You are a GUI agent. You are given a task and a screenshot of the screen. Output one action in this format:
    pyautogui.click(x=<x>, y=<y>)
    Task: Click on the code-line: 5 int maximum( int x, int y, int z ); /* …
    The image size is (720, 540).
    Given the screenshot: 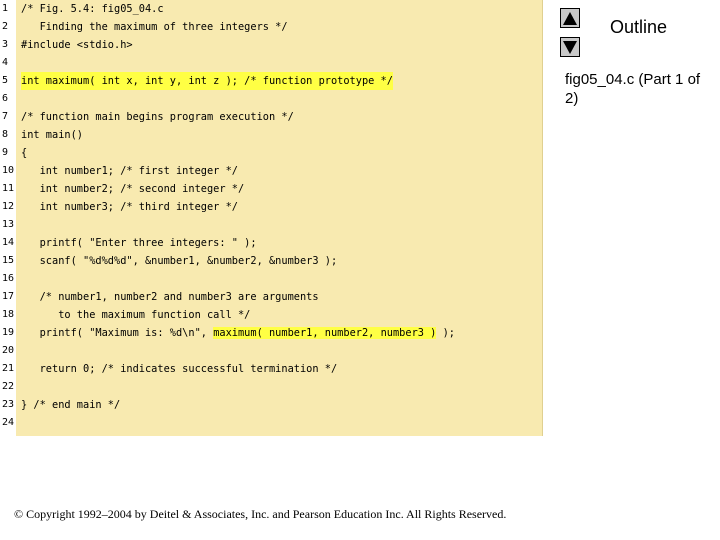 What is the action you would take?
    pyautogui.click(x=271, y=81)
    